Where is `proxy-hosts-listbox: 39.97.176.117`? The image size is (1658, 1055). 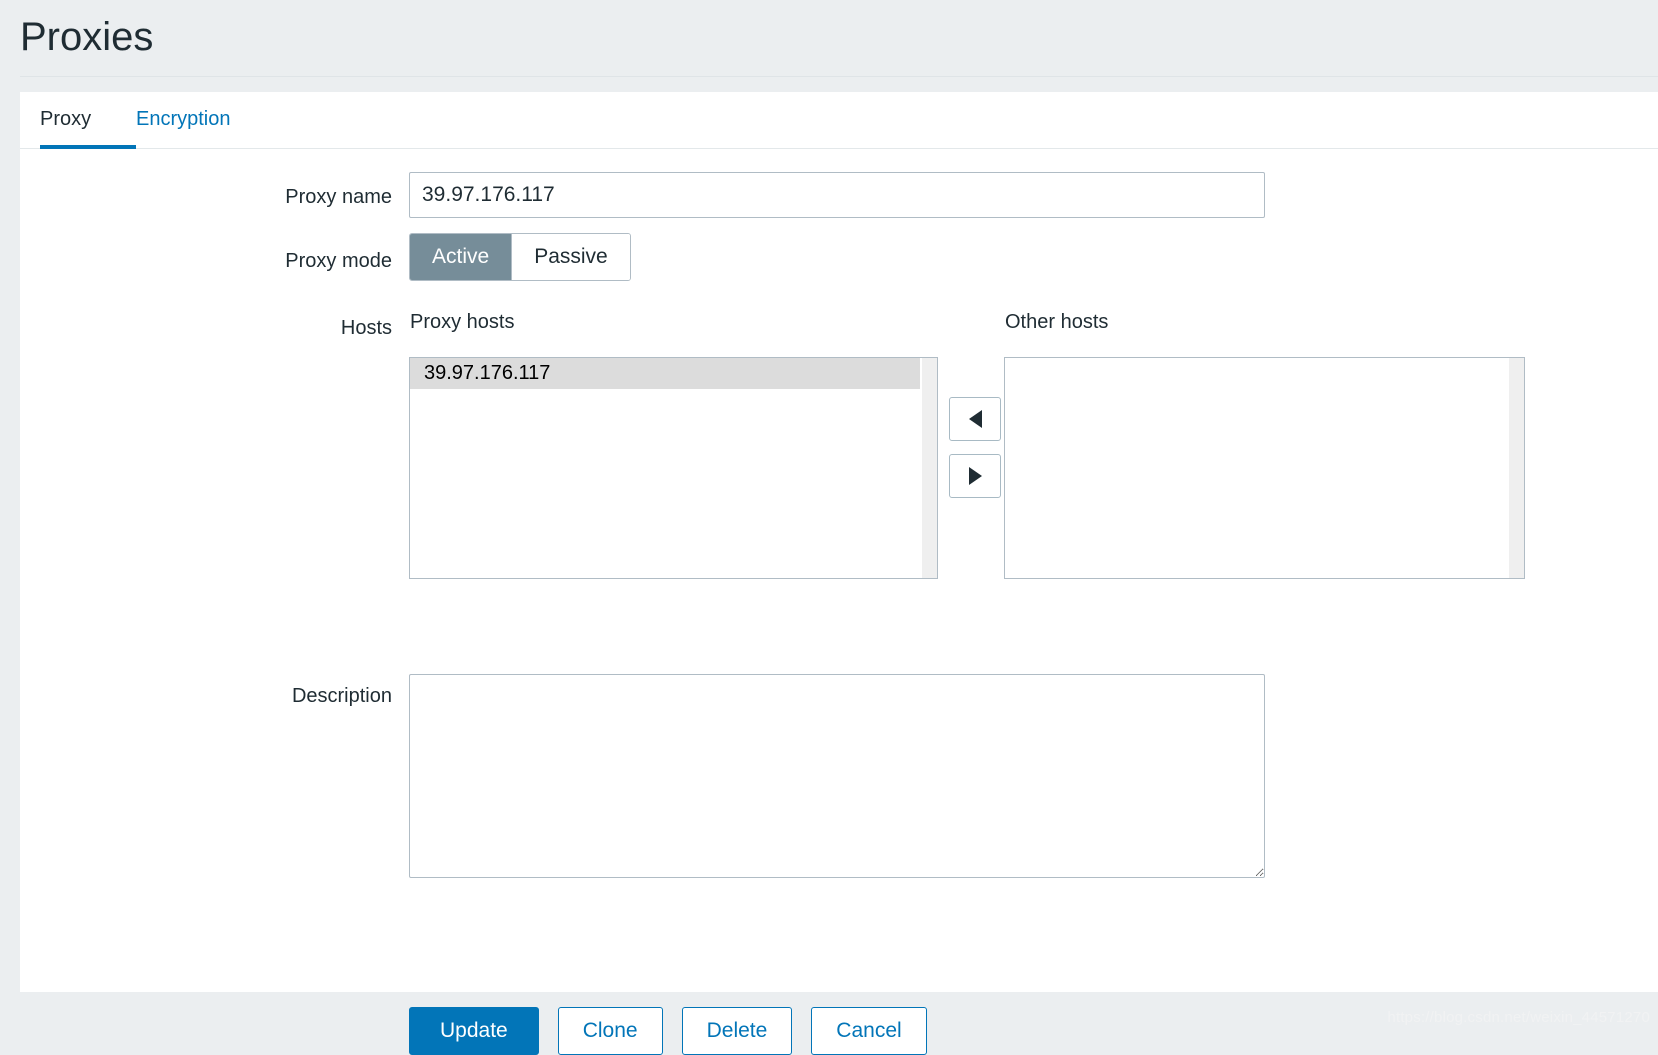 proxy-hosts-listbox: 39.97.176.117 is located at coordinates (673, 468).